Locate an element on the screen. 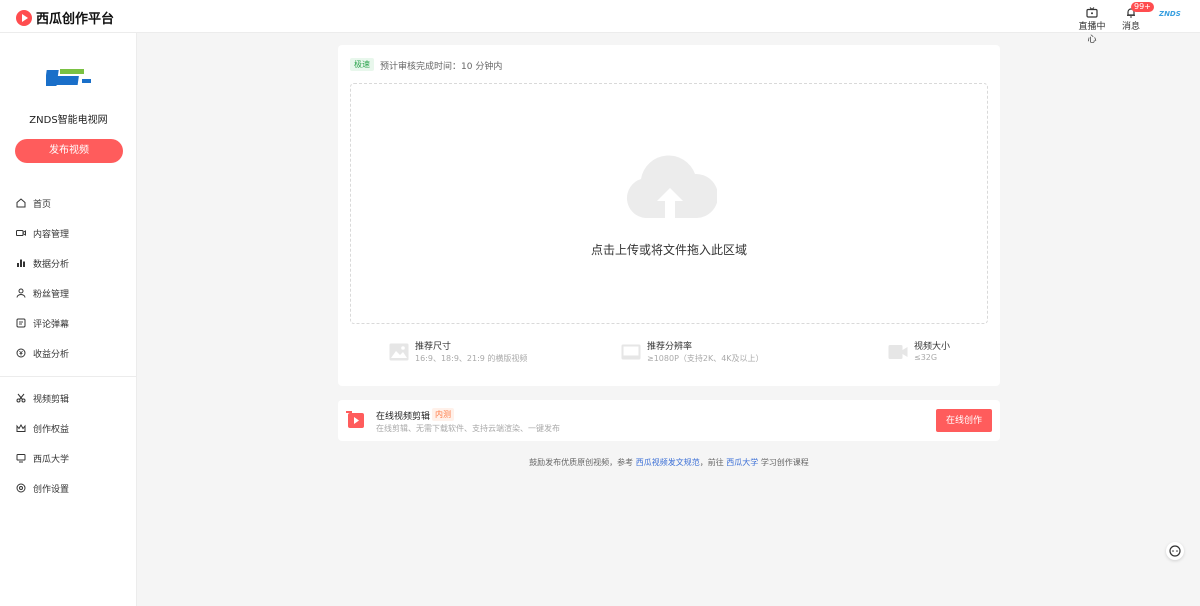 This screenshot has width=1200, height=606. nav-item-label: 内容管理 is located at coordinates (51, 234).